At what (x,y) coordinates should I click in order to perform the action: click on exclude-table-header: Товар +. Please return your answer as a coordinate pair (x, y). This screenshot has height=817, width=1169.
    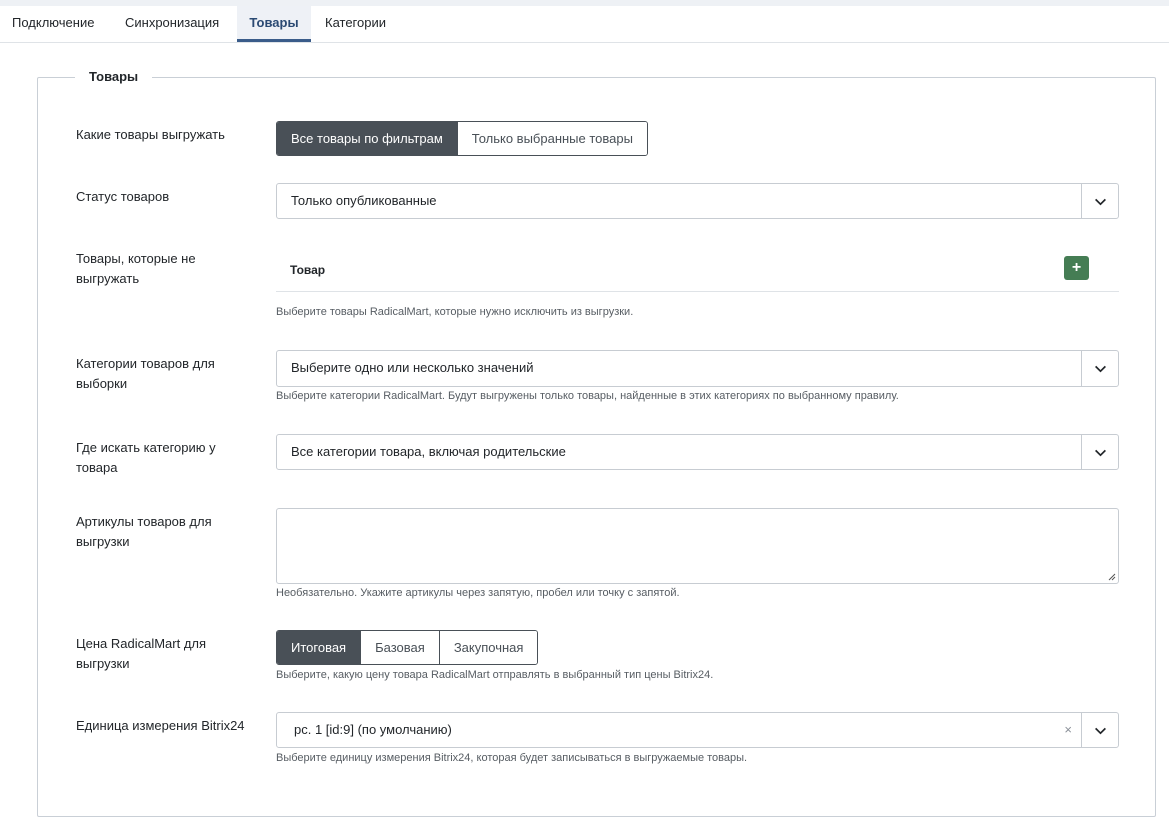
    Looking at the image, I should click on (697, 272).